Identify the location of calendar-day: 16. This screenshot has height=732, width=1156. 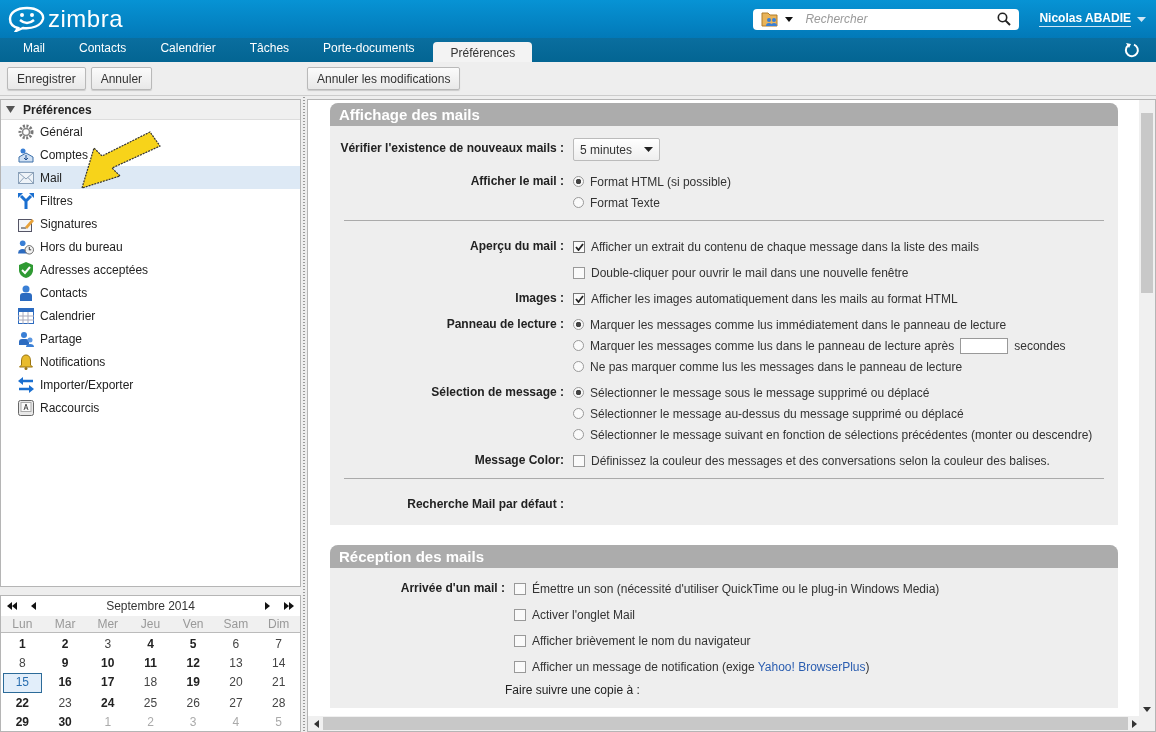
(65, 682).